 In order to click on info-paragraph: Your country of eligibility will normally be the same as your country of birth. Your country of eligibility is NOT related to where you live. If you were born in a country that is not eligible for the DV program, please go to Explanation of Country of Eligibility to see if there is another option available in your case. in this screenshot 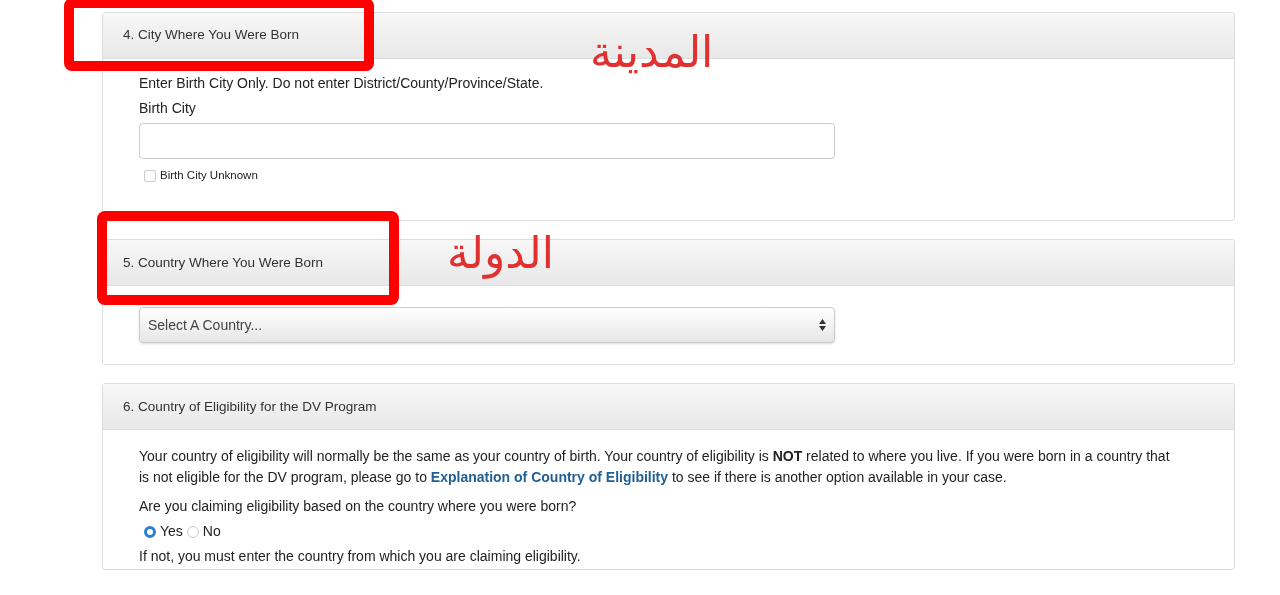, I will do `click(655, 467)`.